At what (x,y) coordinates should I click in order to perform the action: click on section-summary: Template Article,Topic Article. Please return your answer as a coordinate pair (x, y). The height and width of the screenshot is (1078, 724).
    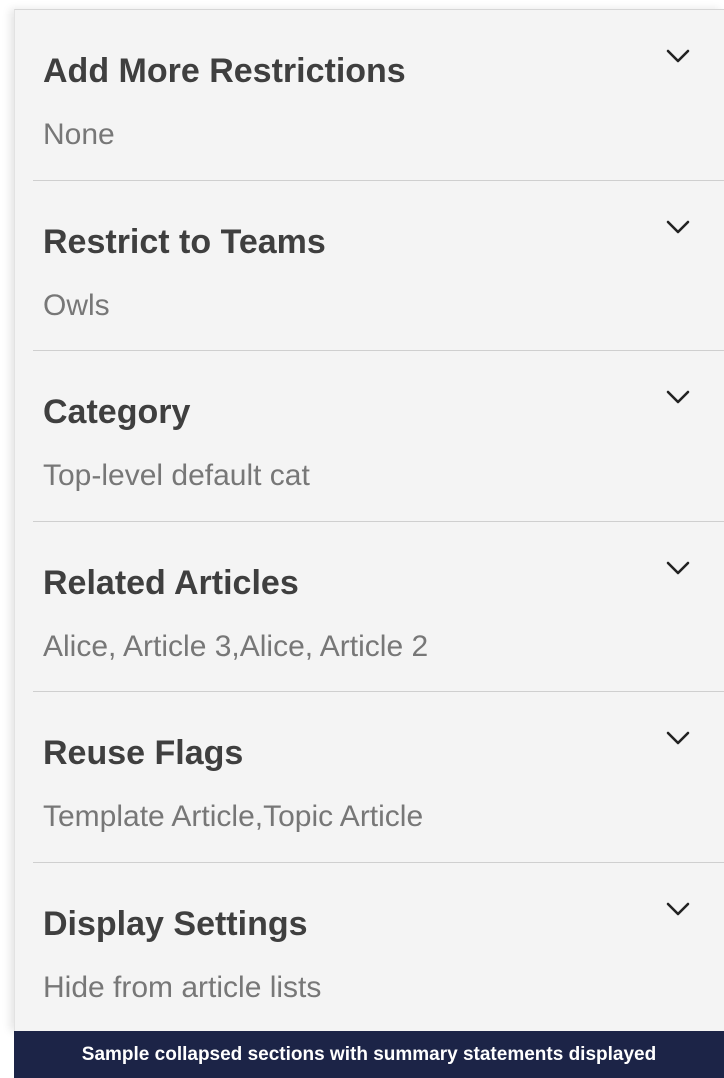
    Looking at the image, I should click on (233, 816).